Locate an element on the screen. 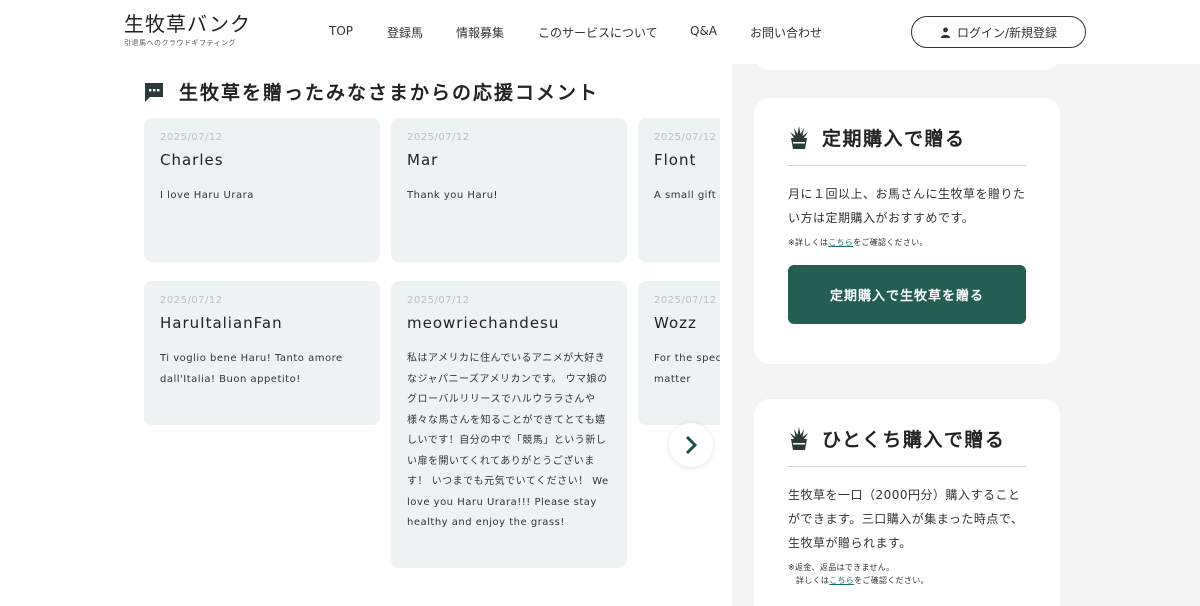 The image size is (1200, 606). note-prefix: 詳しくは is located at coordinates (813, 580).